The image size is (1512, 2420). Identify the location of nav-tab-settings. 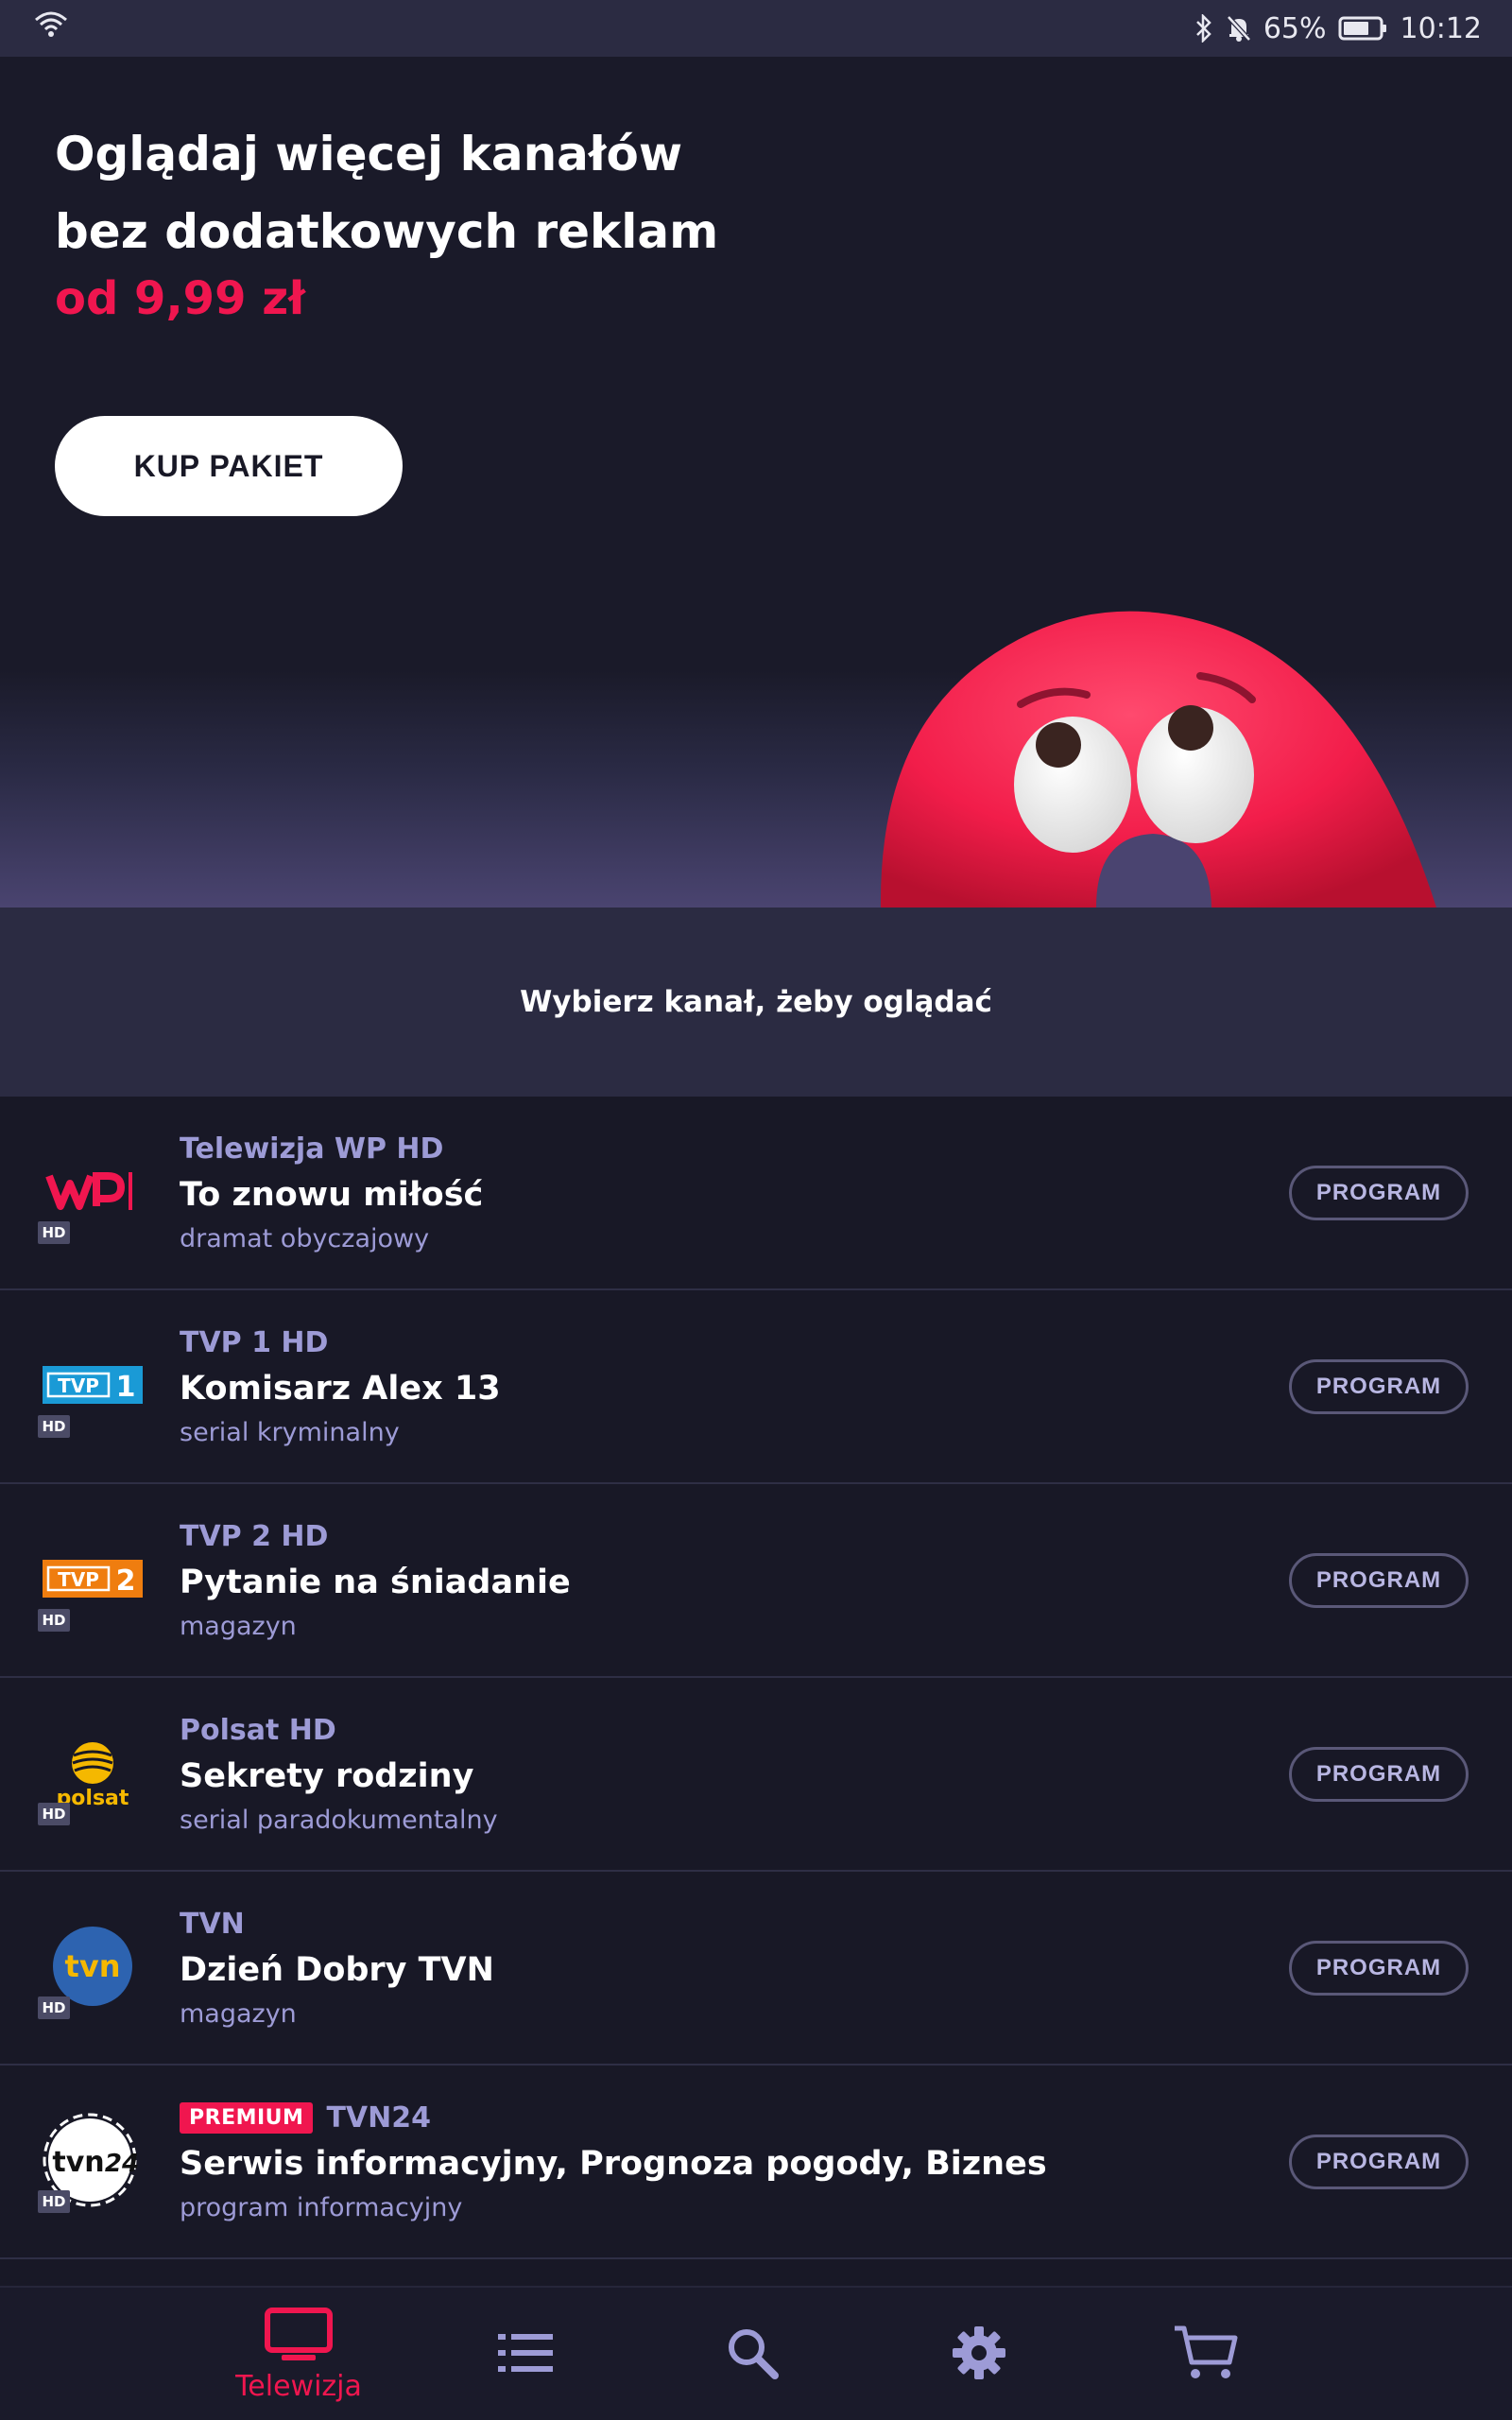
(979, 2354).